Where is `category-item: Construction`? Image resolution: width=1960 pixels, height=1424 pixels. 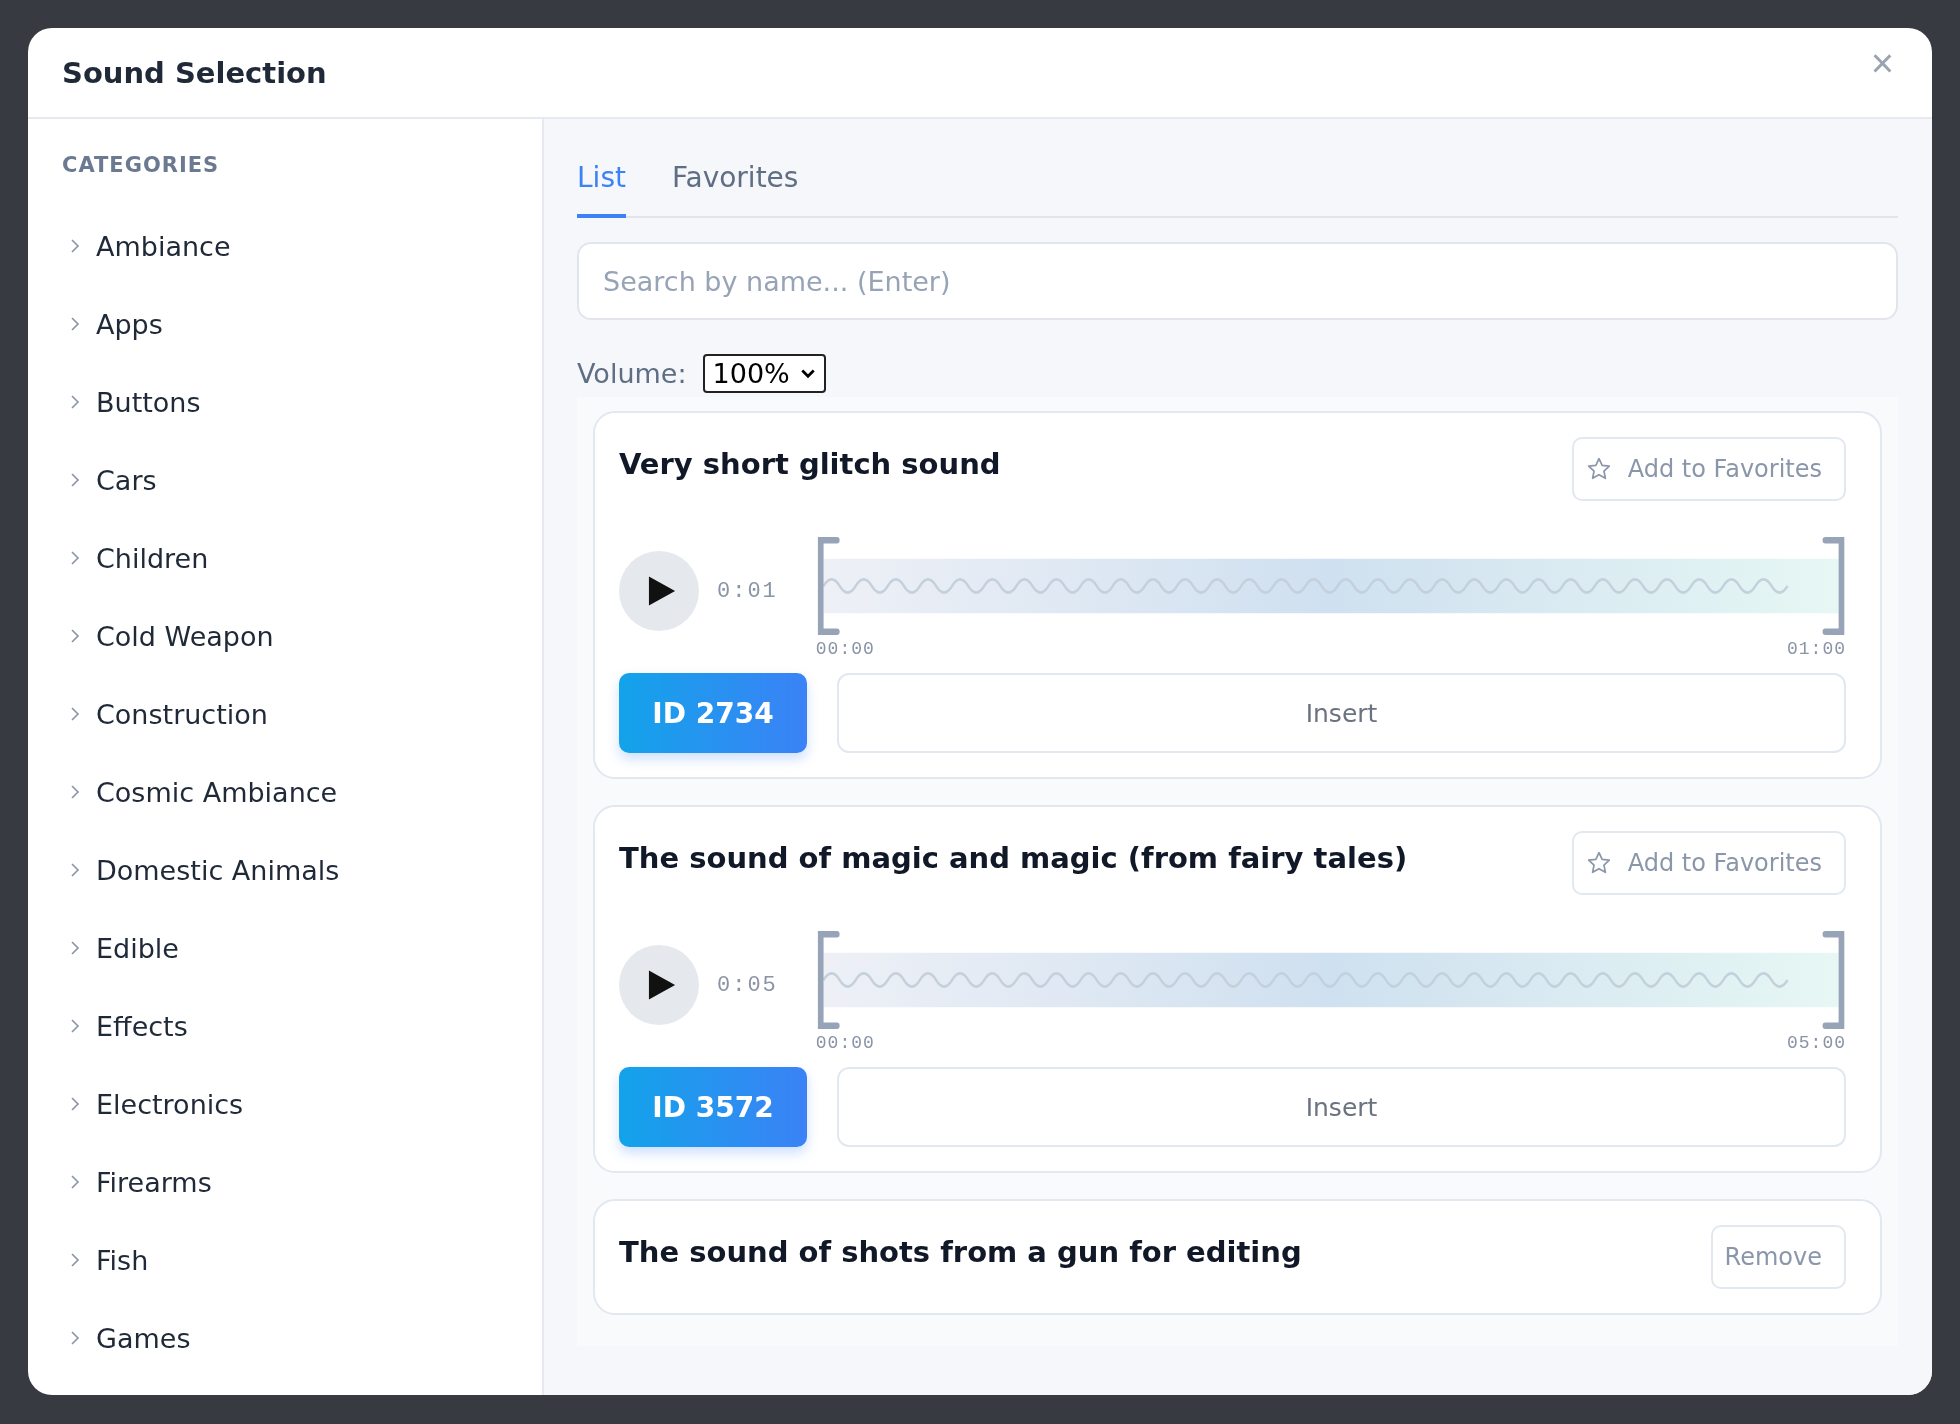
category-item: Construction is located at coordinates (165, 714).